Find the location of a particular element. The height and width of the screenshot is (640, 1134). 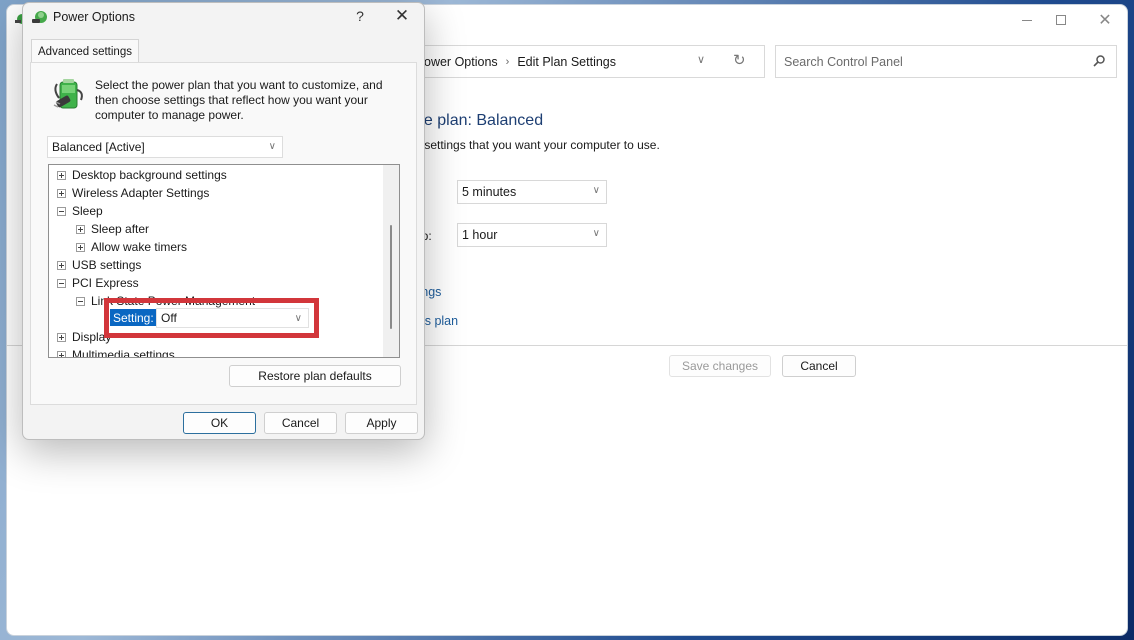

minimize-icon is located at coordinates (1027, 20).